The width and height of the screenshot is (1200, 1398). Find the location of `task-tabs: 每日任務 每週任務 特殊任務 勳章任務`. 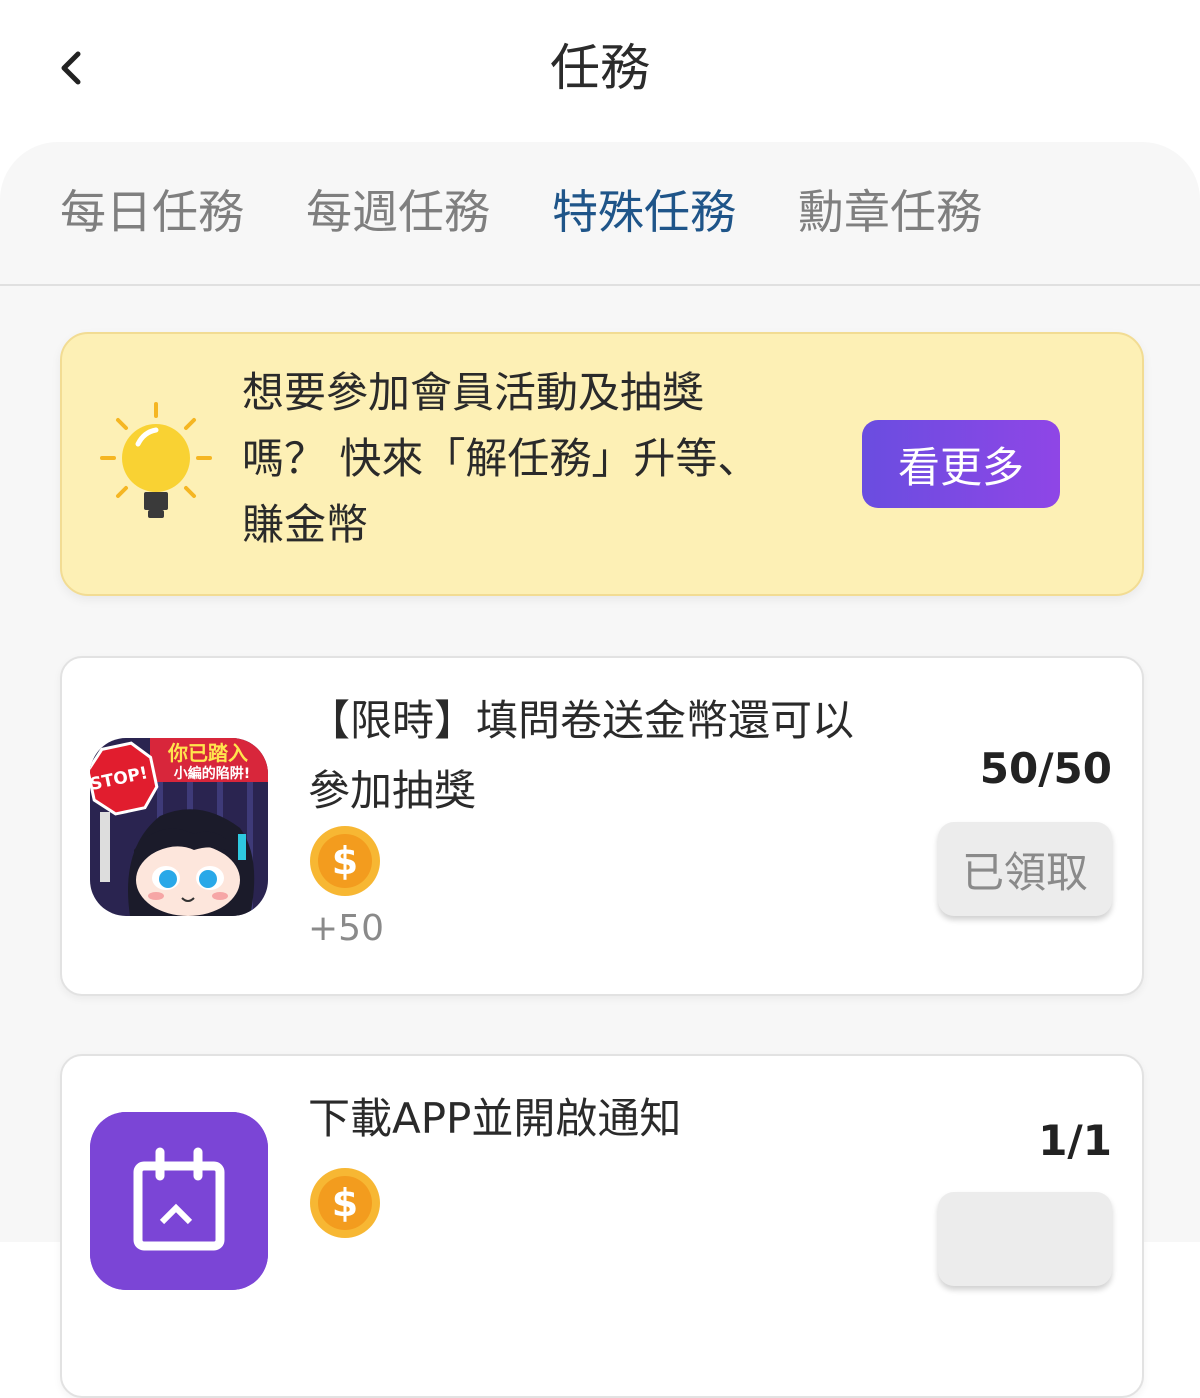

task-tabs: 每日任務 每週任務 特殊任務 勳章任務 is located at coordinates (600, 214).